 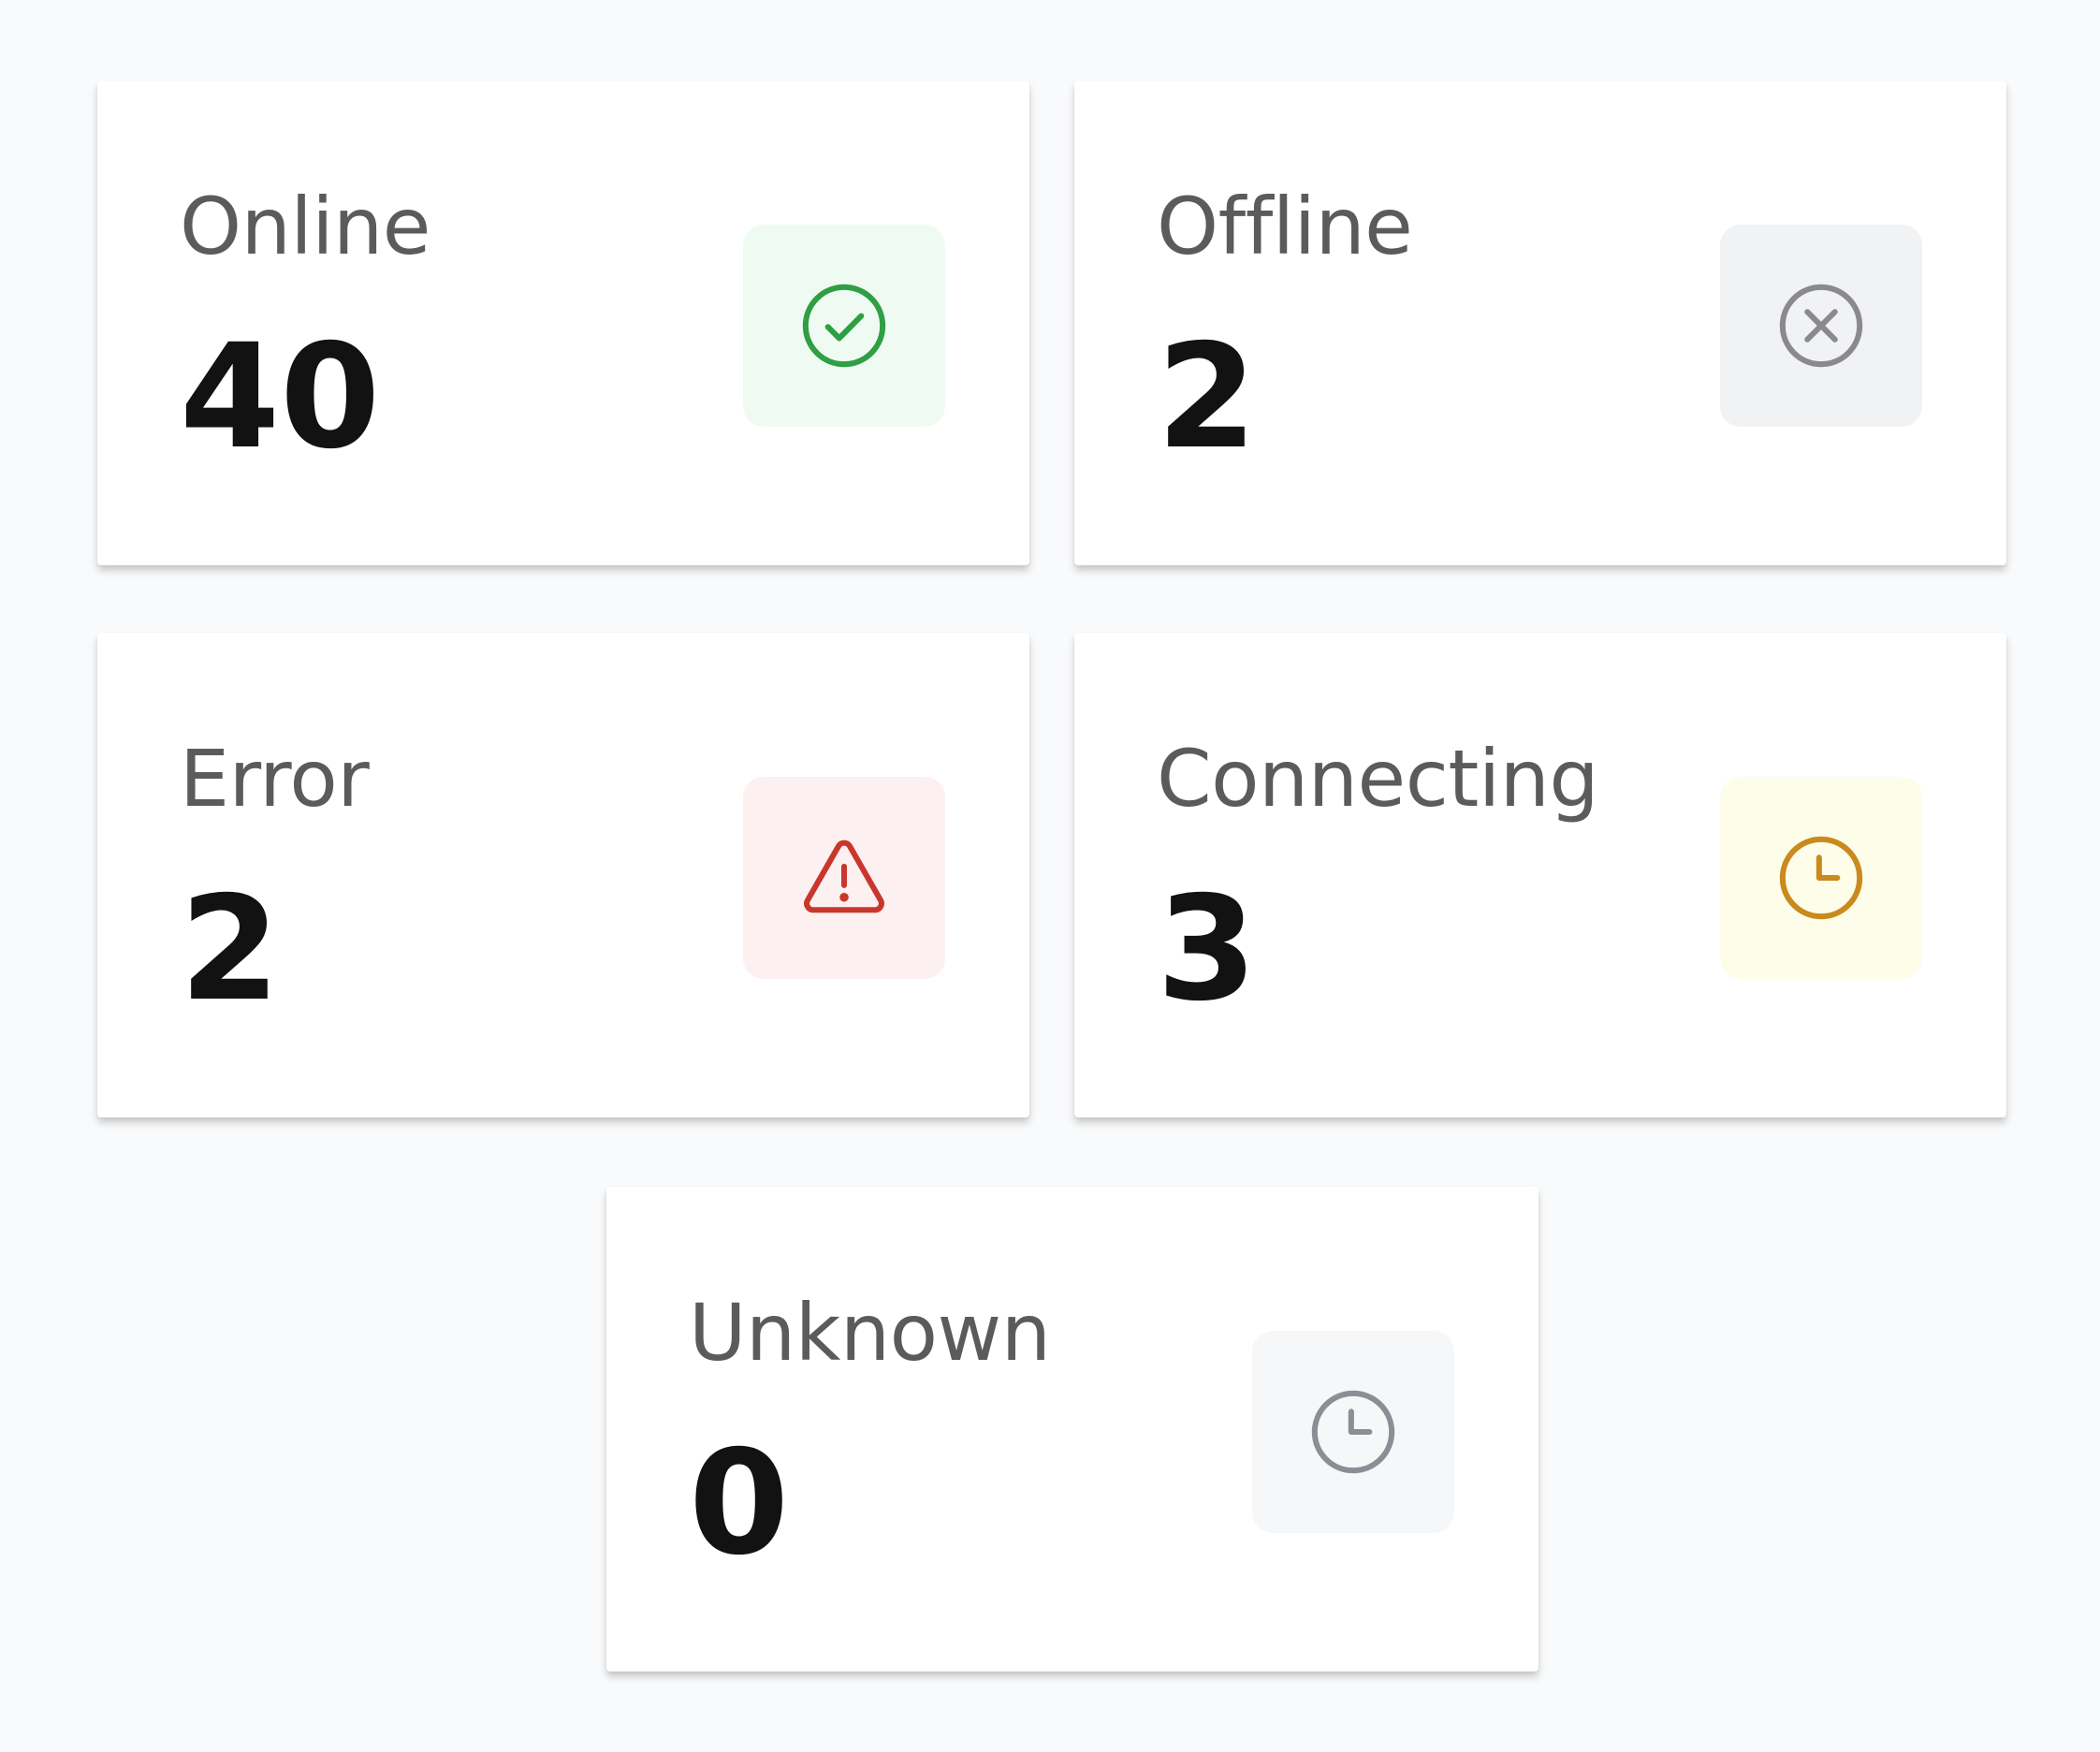 What do you see at coordinates (305, 226) in the screenshot?
I see `status-card-label: Online` at bounding box center [305, 226].